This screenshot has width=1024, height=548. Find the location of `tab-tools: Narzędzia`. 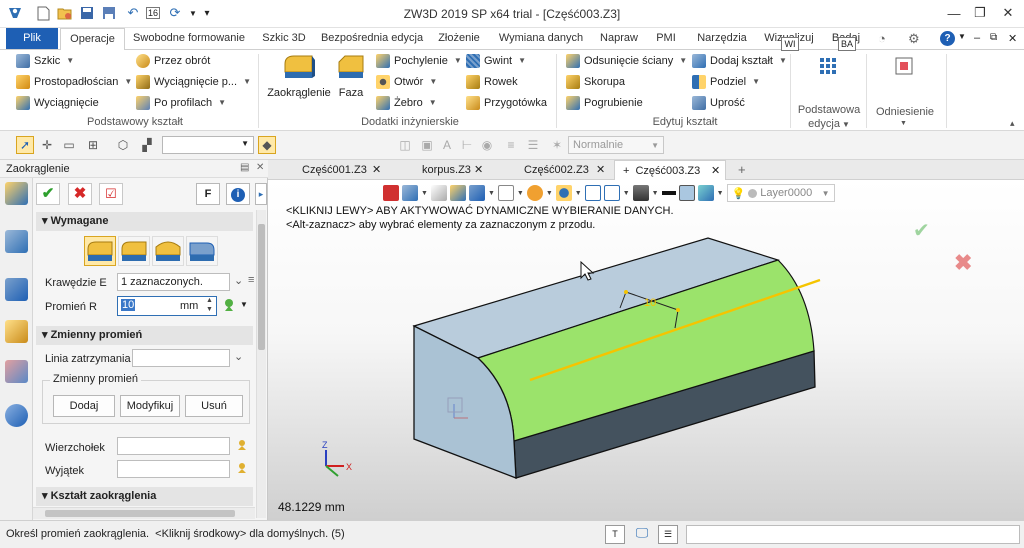

tab-tools: Narzędzia is located at coordinates (722, 38).